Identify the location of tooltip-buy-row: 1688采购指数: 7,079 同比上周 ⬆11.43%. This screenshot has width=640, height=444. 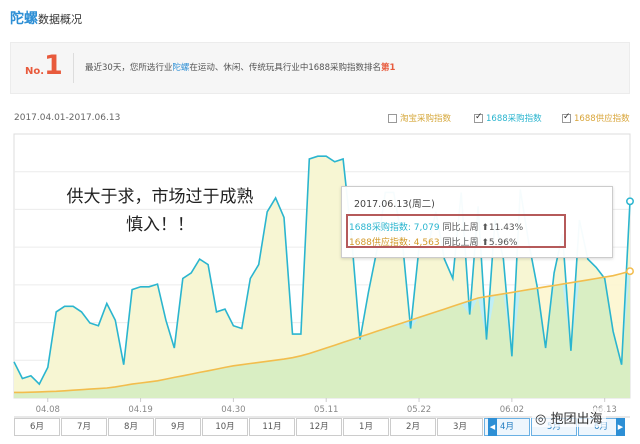
(436, 226).